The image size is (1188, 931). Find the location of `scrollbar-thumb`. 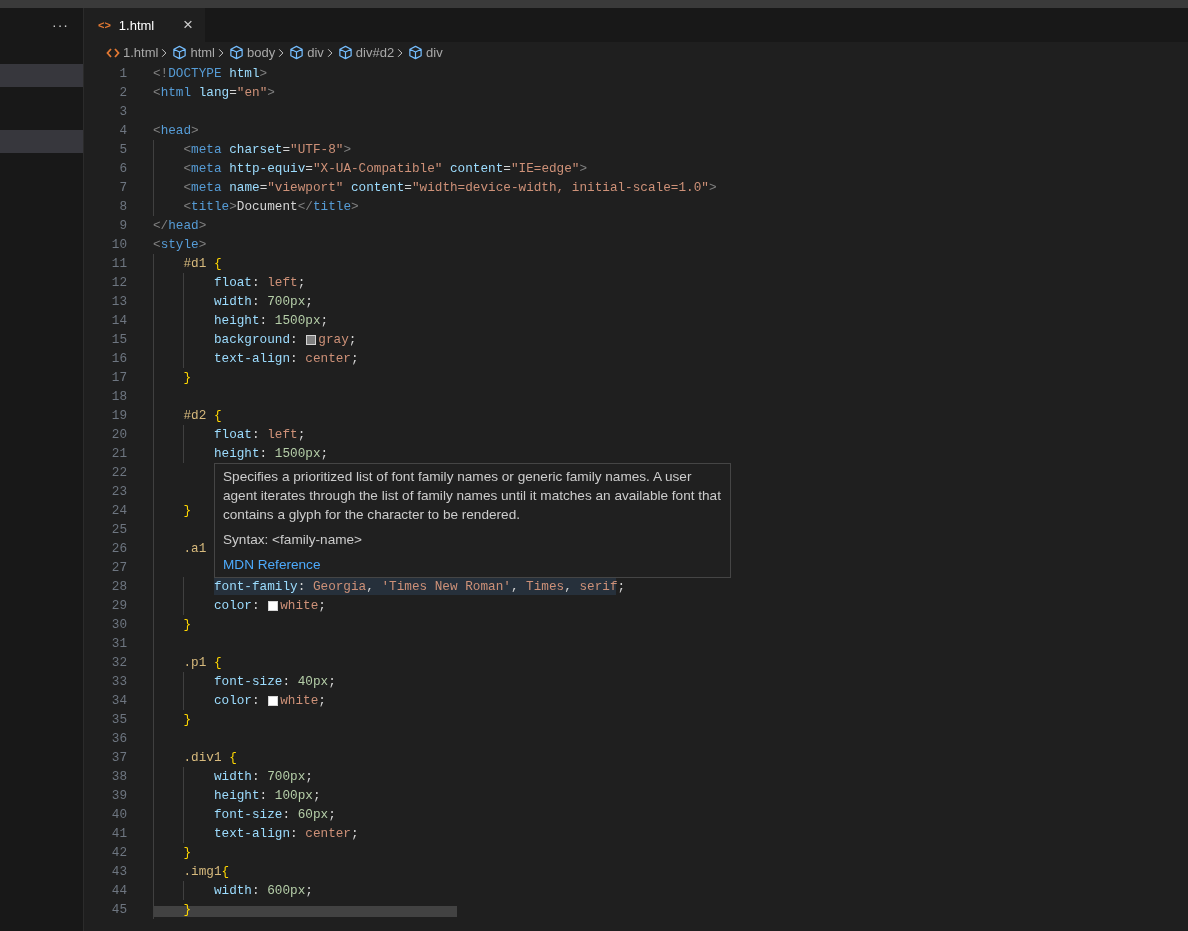

scrollbar-thumb is located at coordinates (305, 911).